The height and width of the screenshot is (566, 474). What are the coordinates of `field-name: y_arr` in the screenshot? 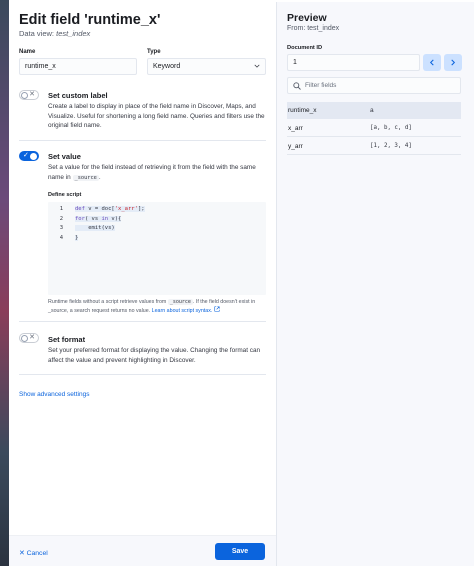 It's located at (295, 146).